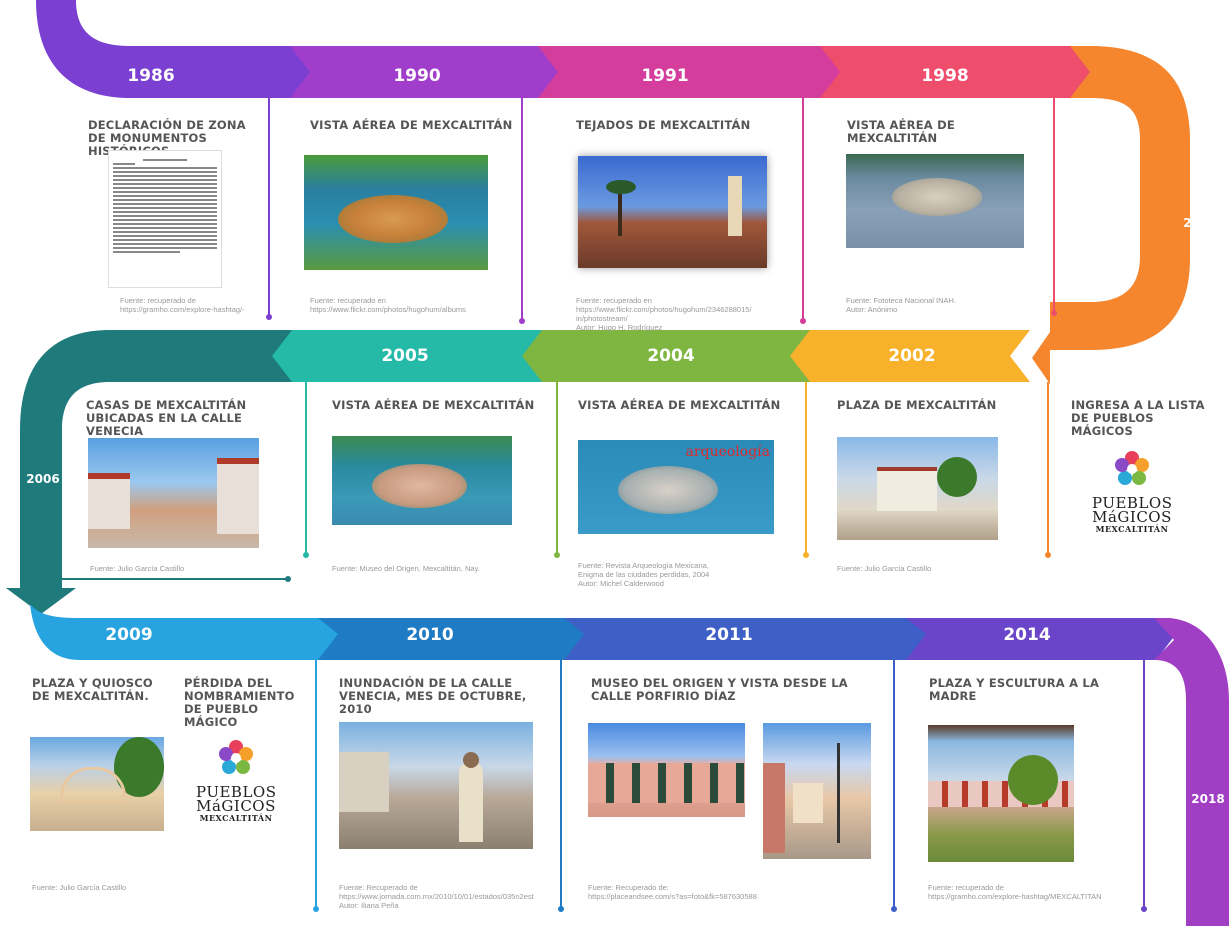 Image resolution: width=1229 pixels, height=926 pixels. What do you see at coordinates (129, 635) in the screenshot?
I see `year-label-2009: 2009` at bounding box center [129, 635].